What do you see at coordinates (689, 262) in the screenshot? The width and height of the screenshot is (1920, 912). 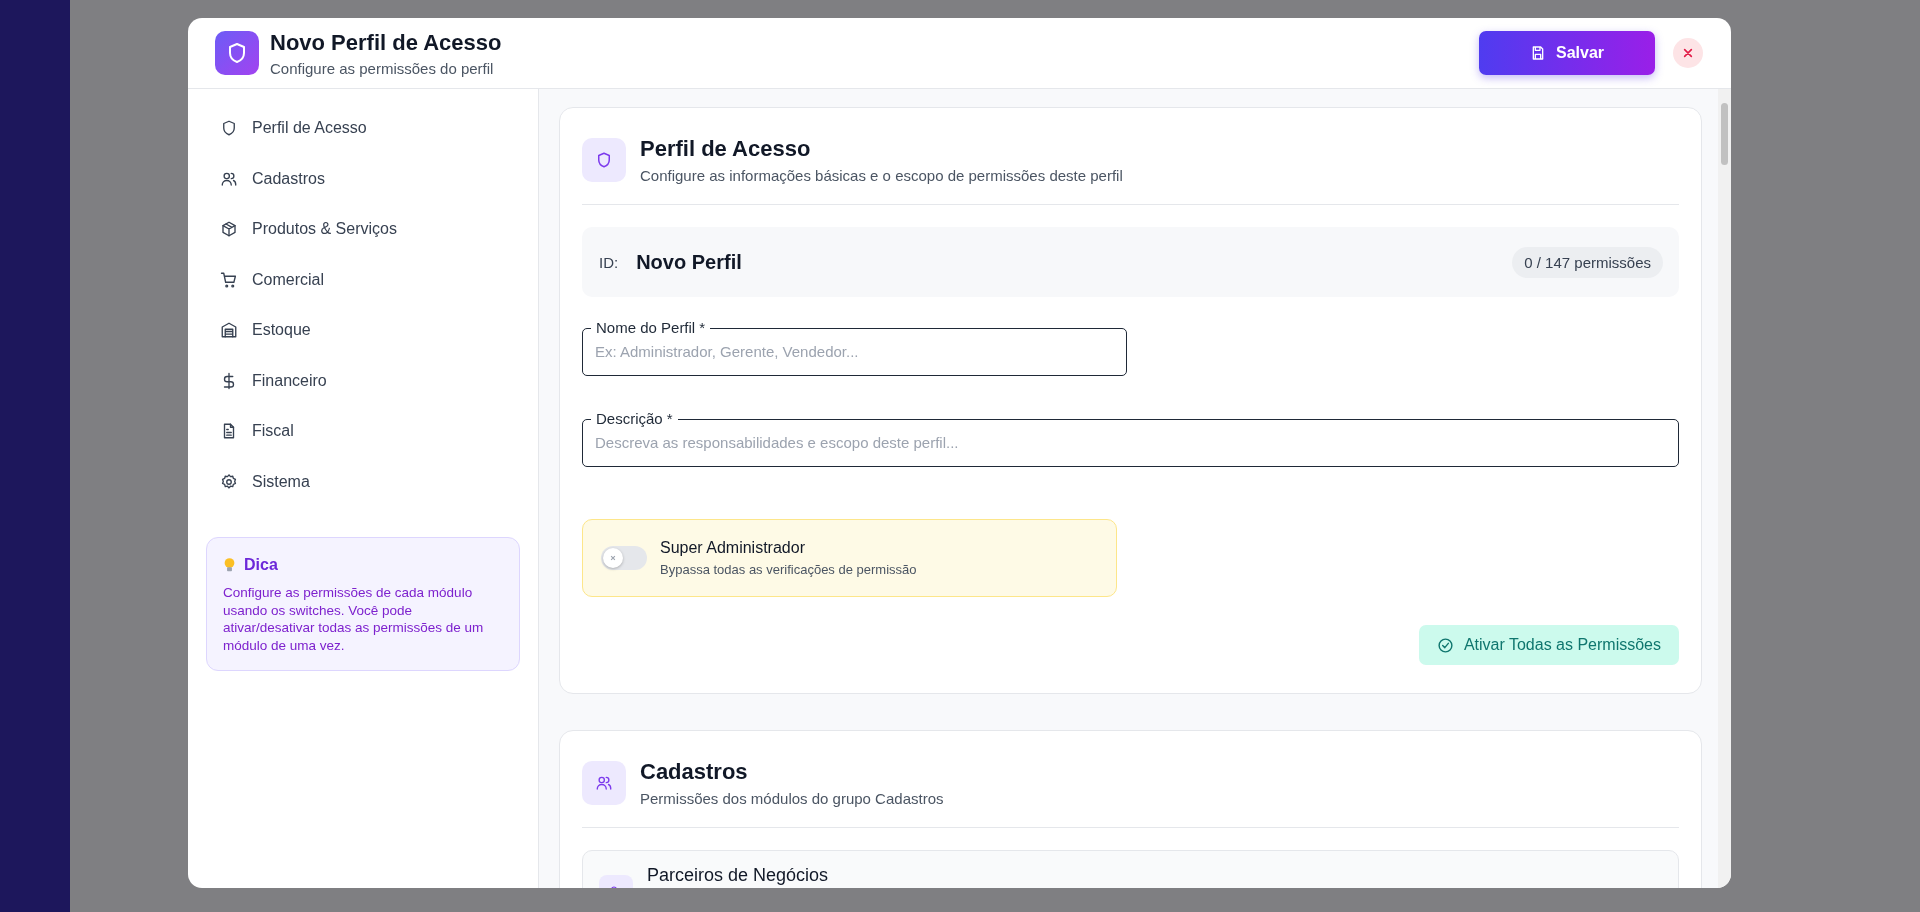 I see `profile-name: Novo Perfil` at bounding box center [689, 262].